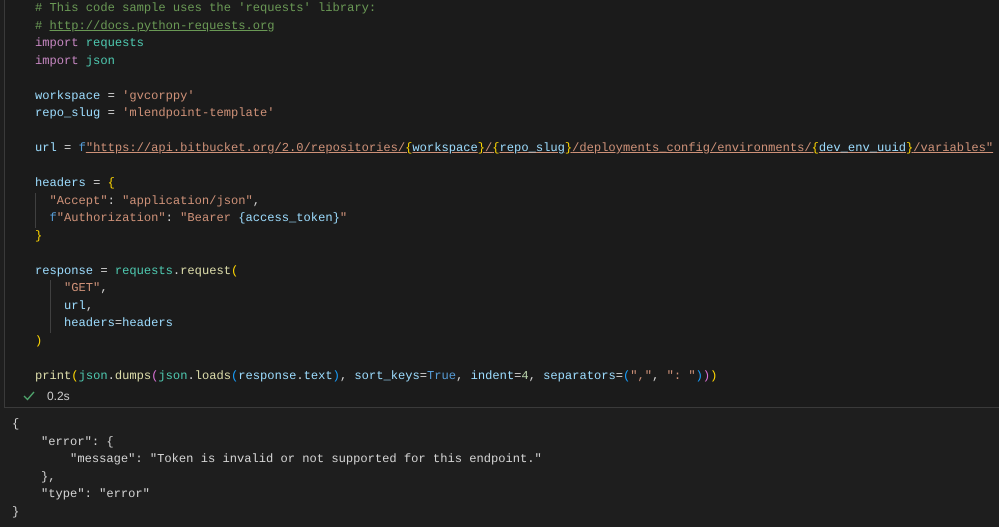 Image resolution: width=999 pixels, height=527 pixels. I want to click on code-line: }, so click(38, 236).